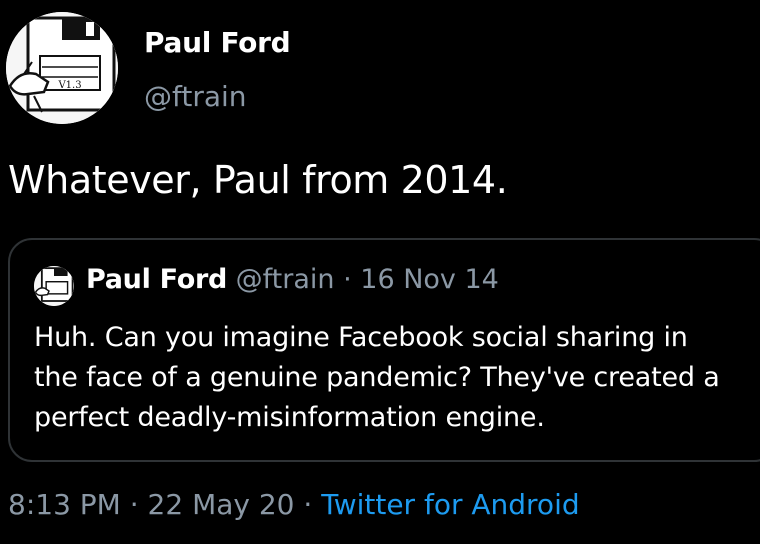 The image size is (760, 544). I want to click on quoted-tweet-date: 16 Nov 14, so click(429, 279).